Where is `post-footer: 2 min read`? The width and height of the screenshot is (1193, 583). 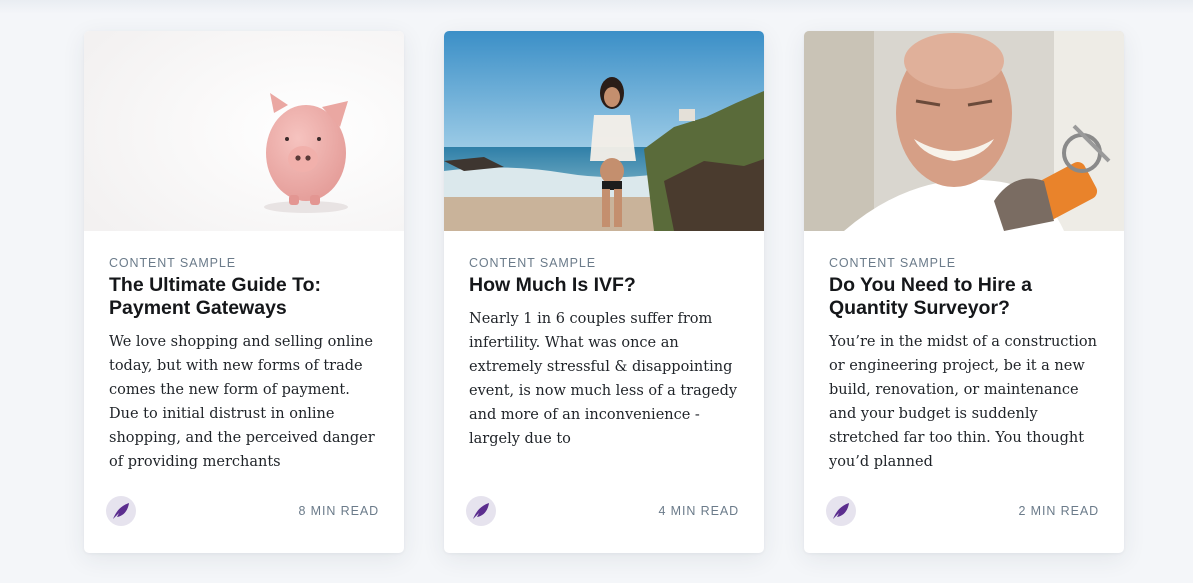
post-footer: 2 min read is located at coordinates (962, 511).